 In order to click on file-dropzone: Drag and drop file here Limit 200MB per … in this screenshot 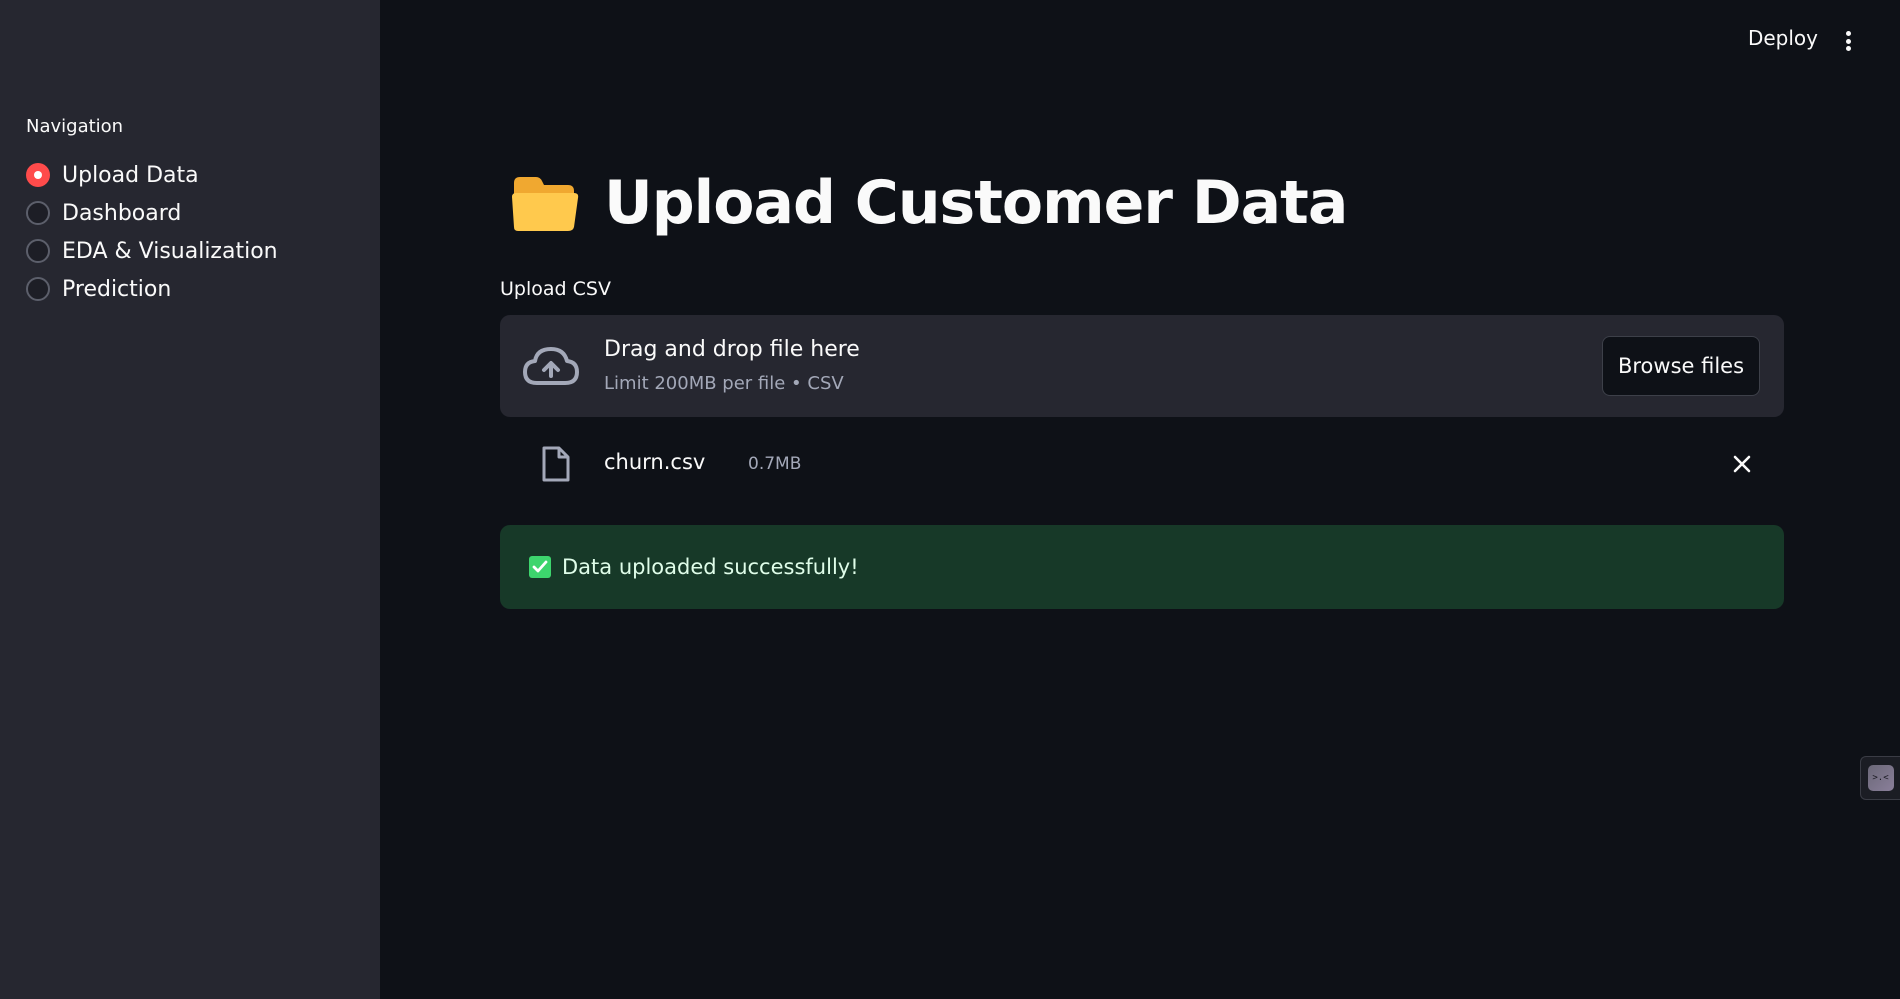, I will do `click(1142, 366)`.